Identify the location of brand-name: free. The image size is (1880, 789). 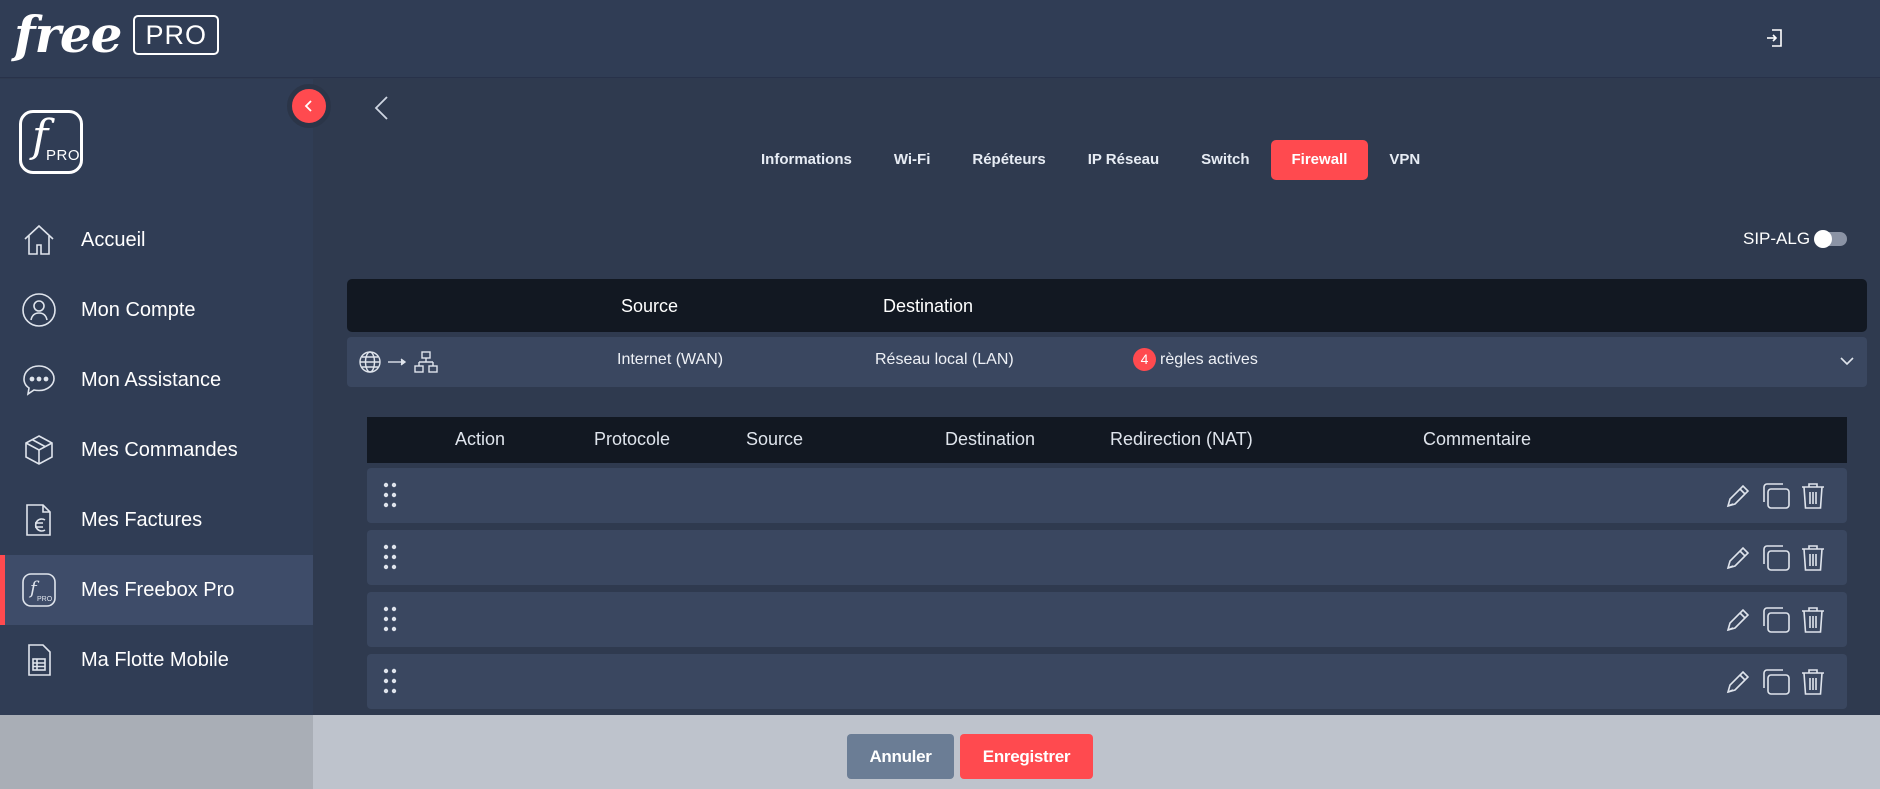
(68, 34).